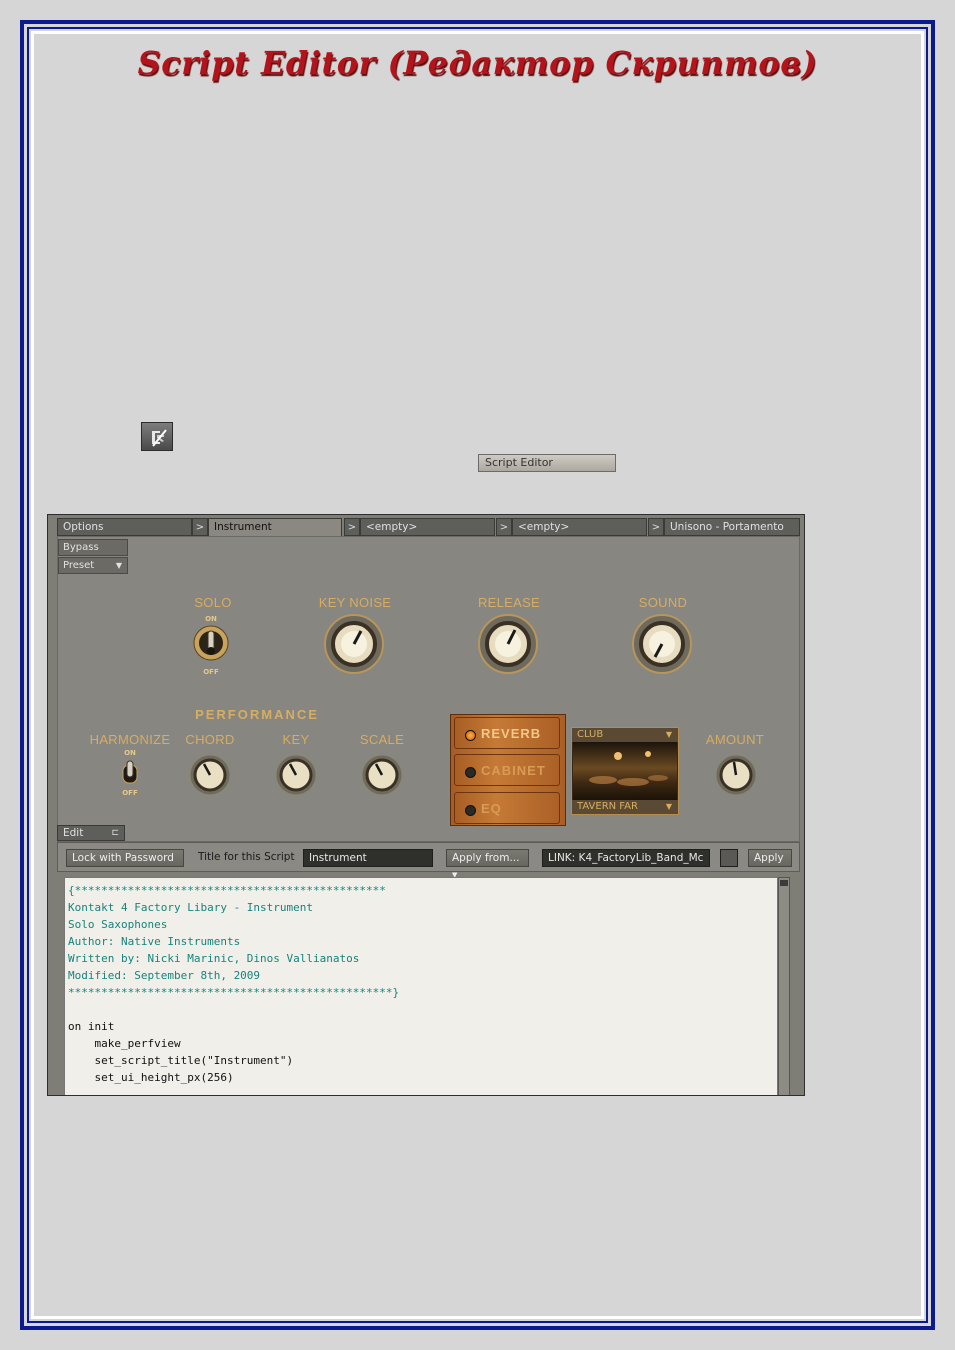 Image resolution: width=955 pixels, height=1350 pixels. I want to click on room-type-label: CLUB, so click(590, 734).